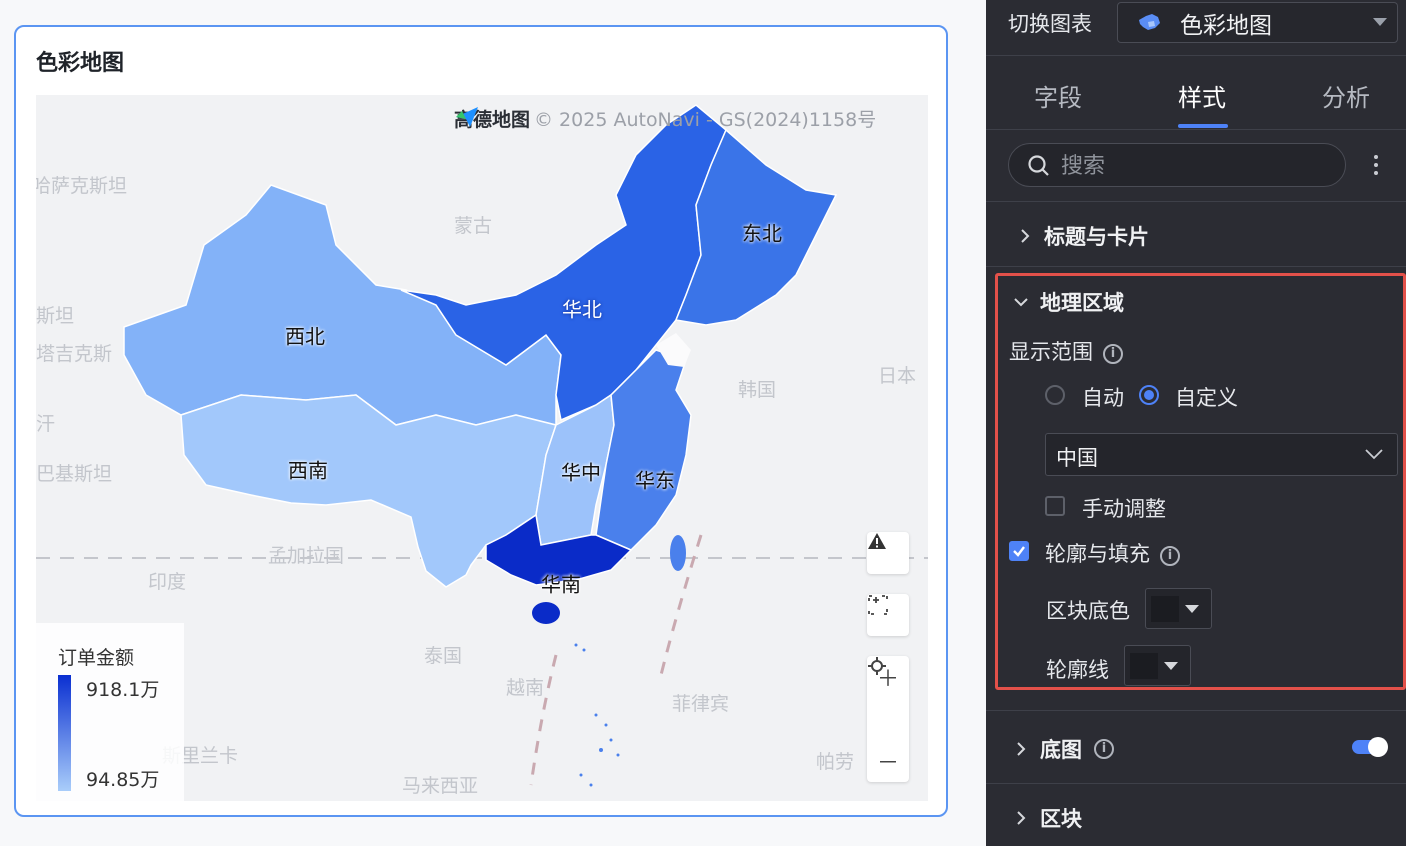  I want to click on block-color-label: 区块底色, so click(1088, 611).